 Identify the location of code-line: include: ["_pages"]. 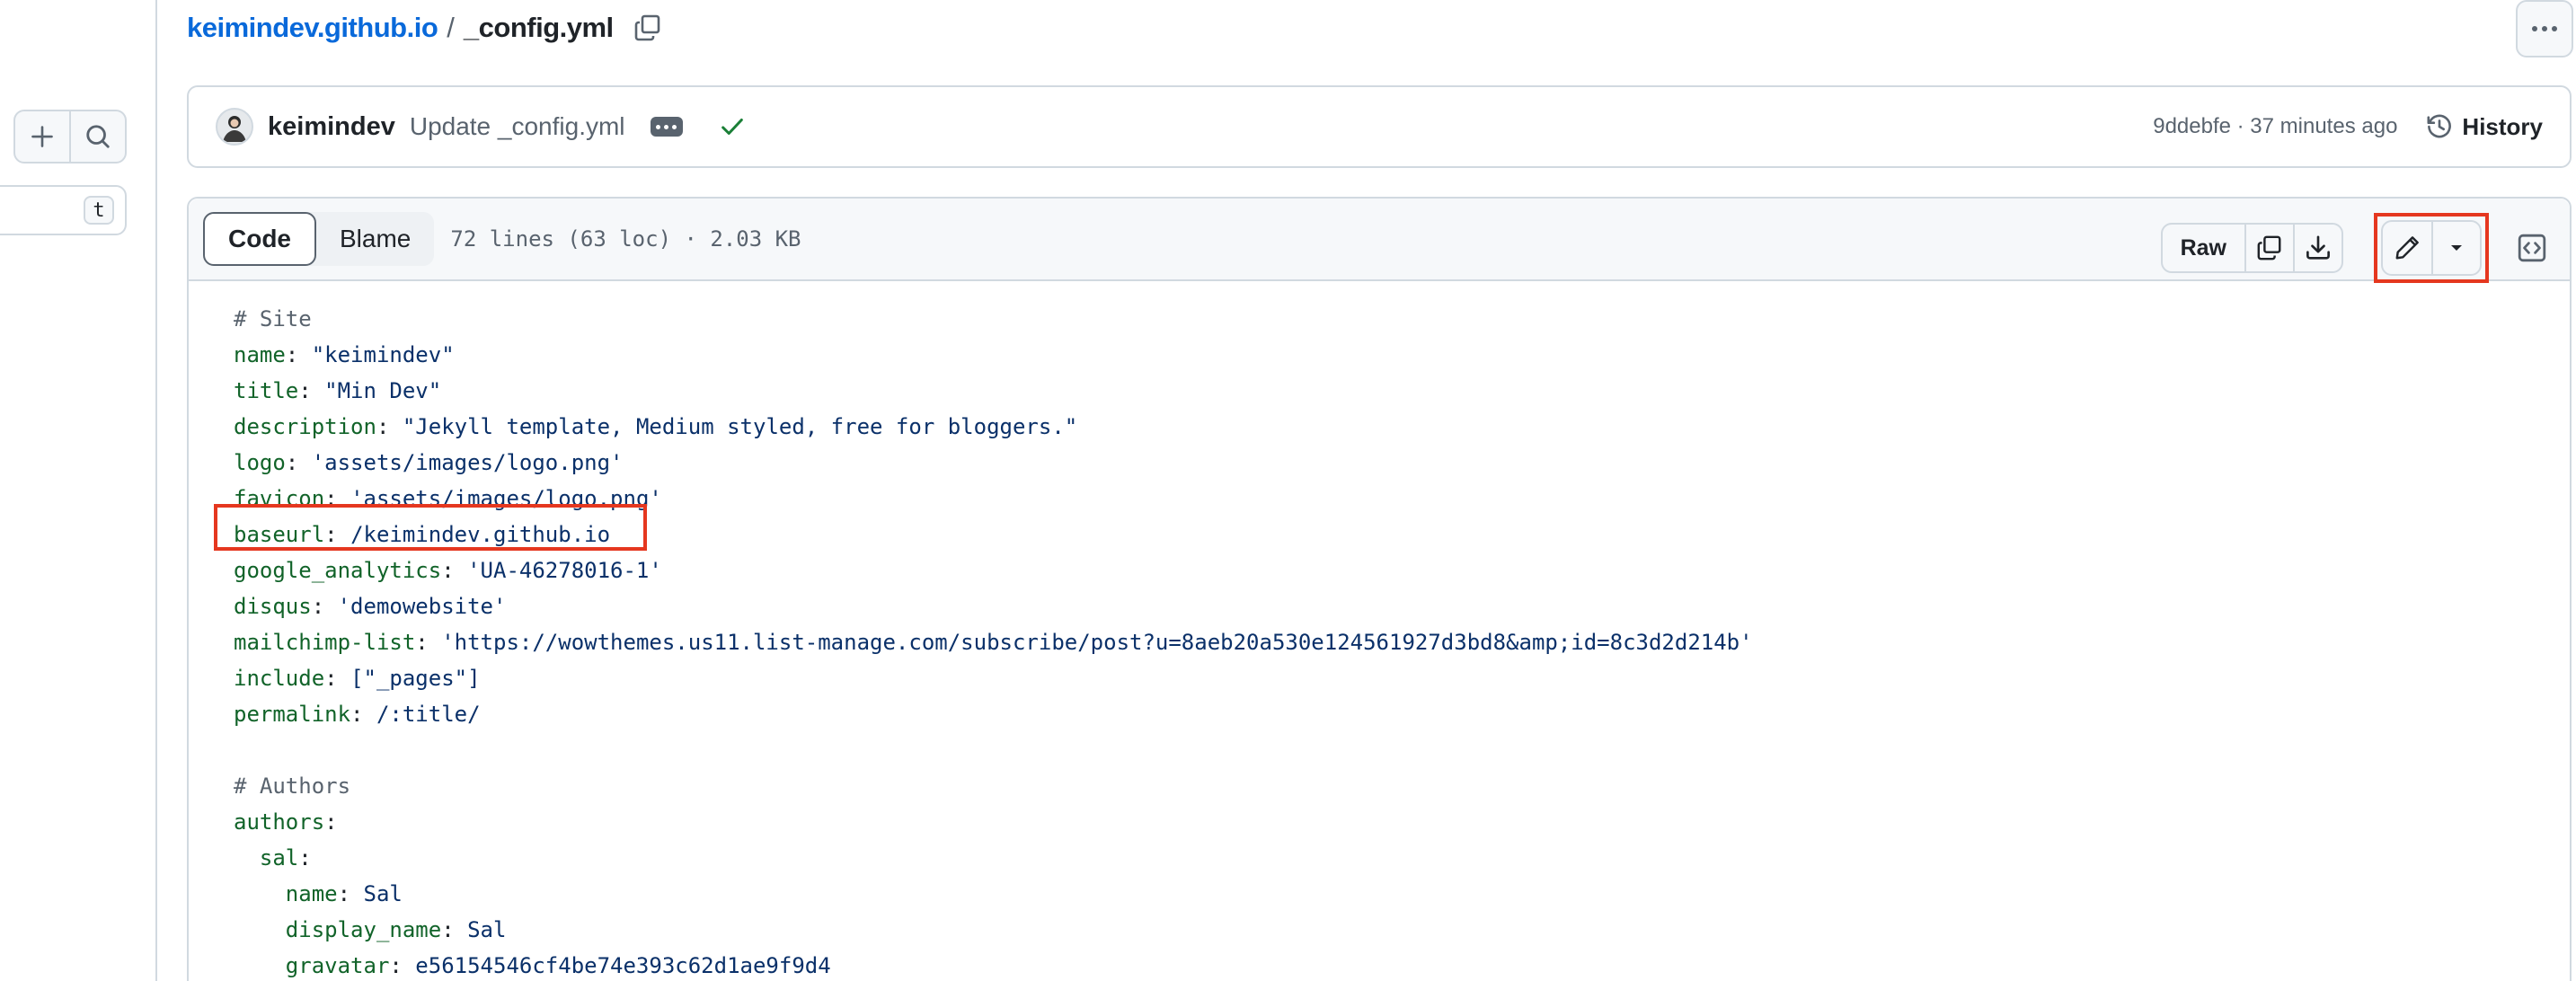
(358, 678).